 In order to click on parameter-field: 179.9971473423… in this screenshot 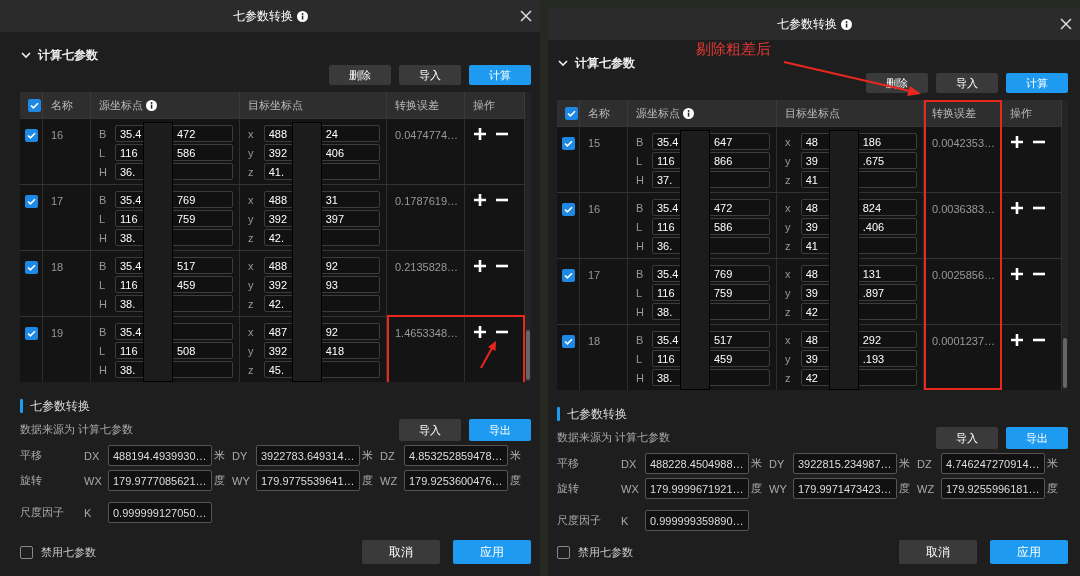, I will do `click(845, 488)`.